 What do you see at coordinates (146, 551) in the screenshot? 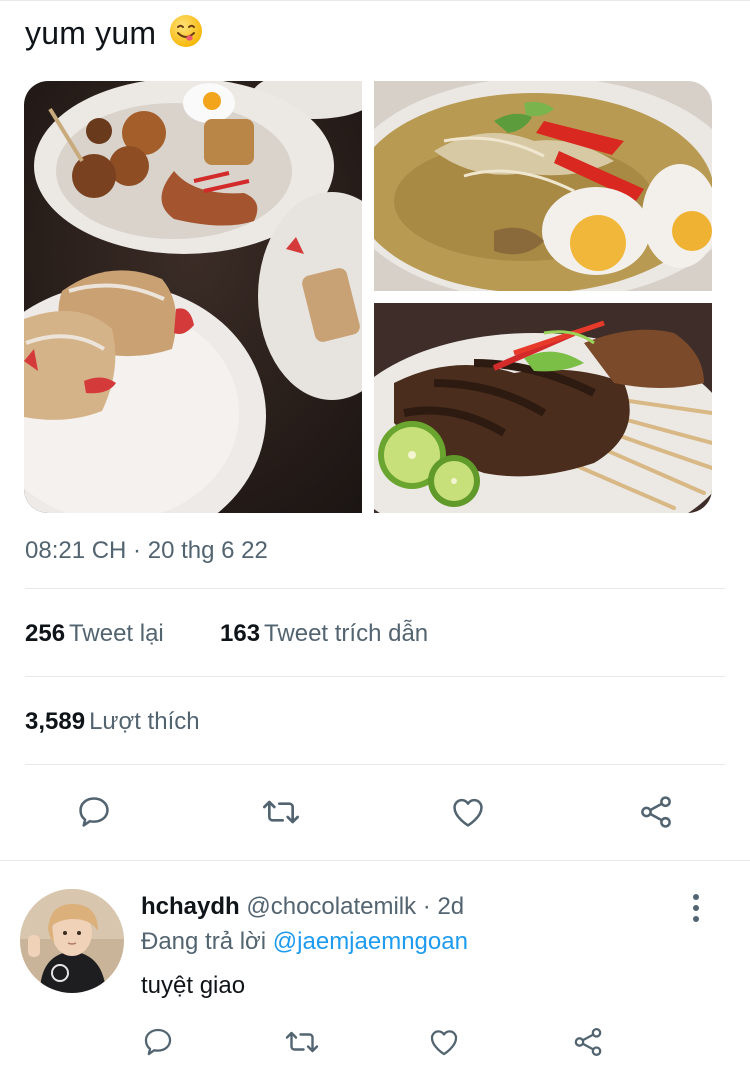
I see `tweet-timestamp: 08:21 CH · 20 thg 6 22` at bounding box center [146, 551].